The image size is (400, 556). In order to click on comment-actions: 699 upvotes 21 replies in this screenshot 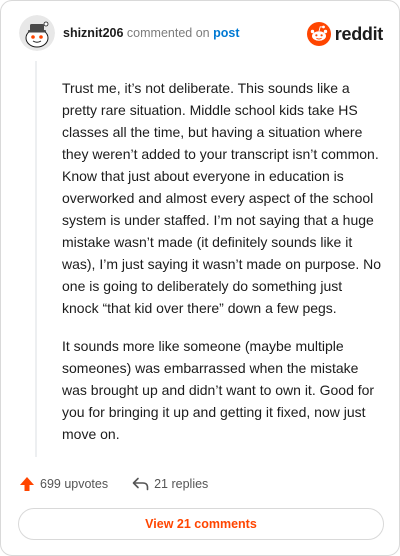, I will do `click(125, 484)`.